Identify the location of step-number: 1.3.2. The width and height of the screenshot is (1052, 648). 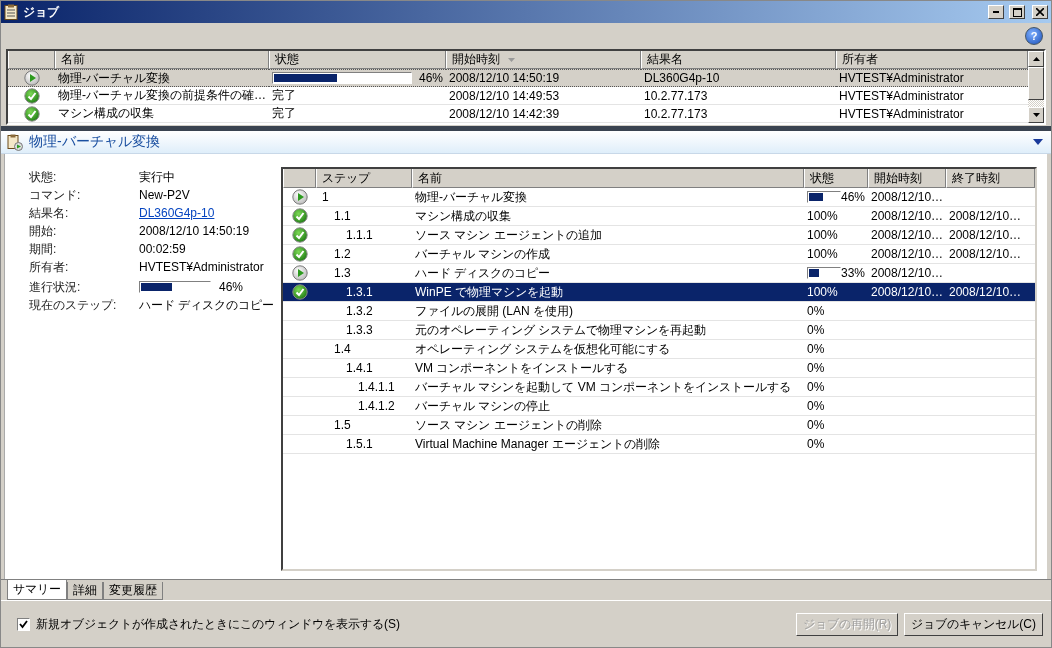
(359, 311).